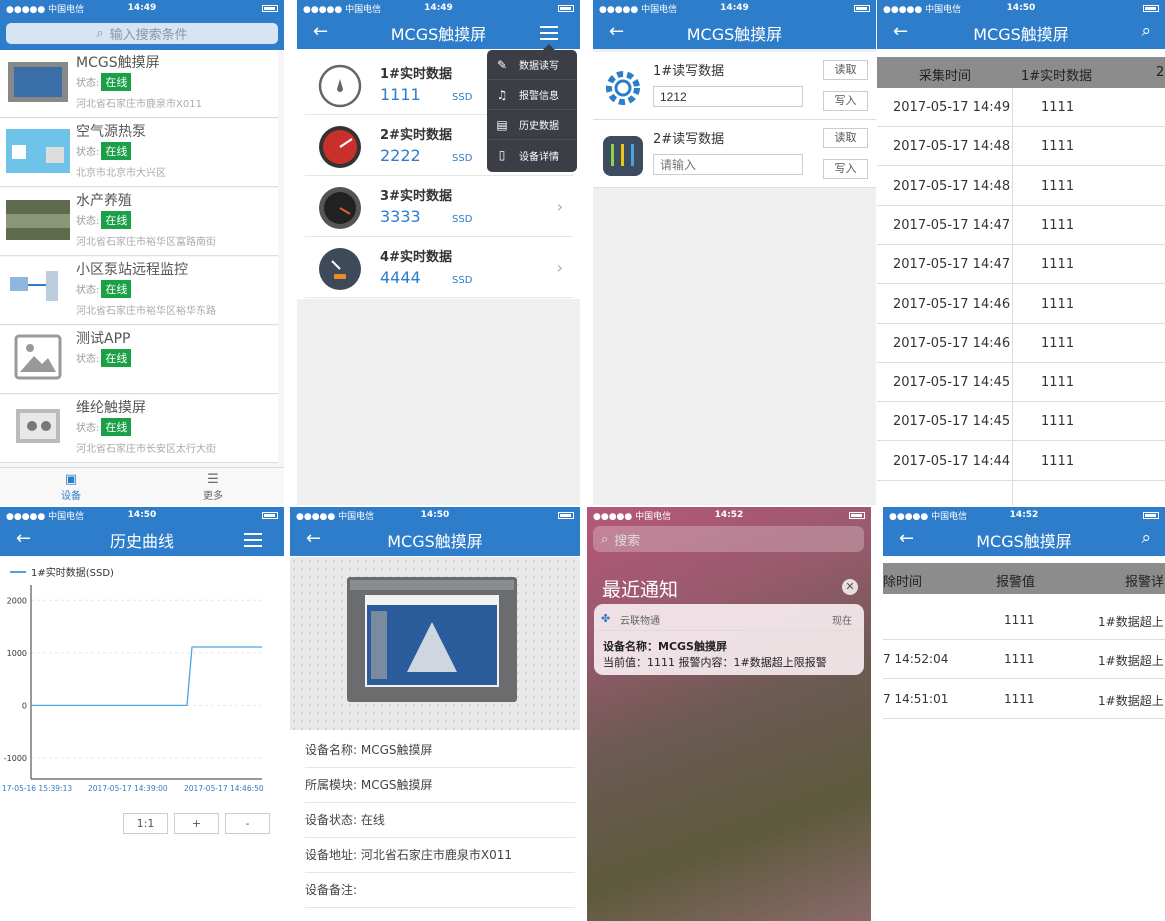 This screenshot has height=921, width=1165. Describe the element at coordinates (435, 643) in the screenshot. I see `device-photo-area` at that location.